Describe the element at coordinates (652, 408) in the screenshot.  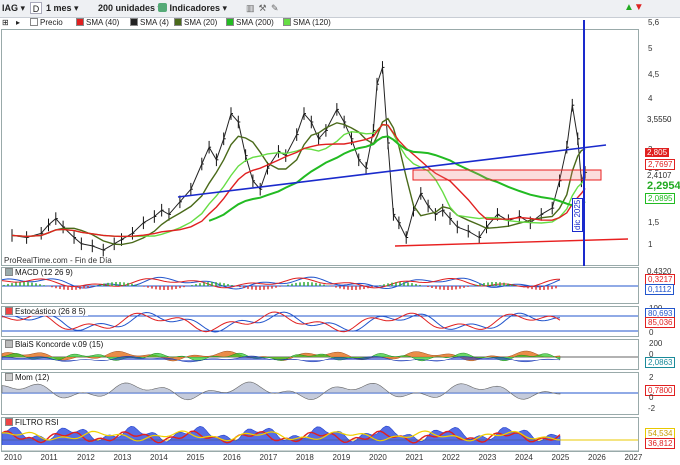
I see `mom-tm2: -2` at that location.